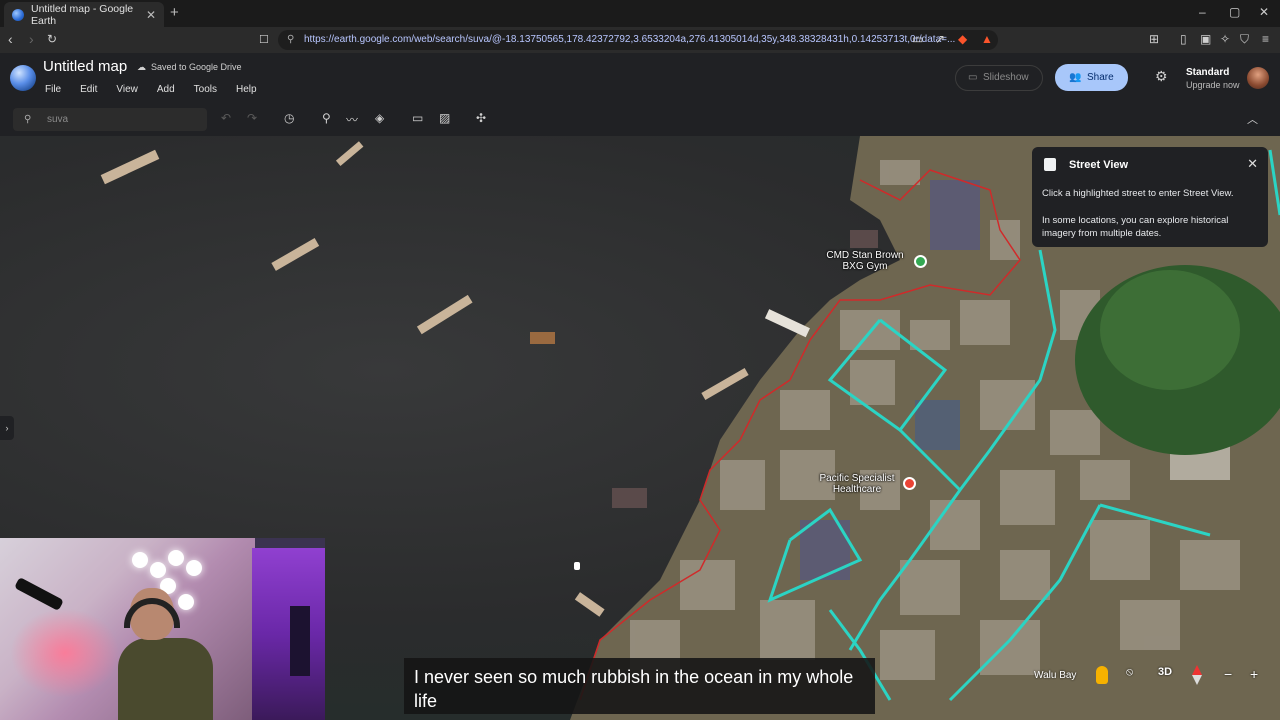 The image size is (1280, 720). Describe the element at coordinates (920, 261) in the screenshot. I see `gym-pin-icon` at that location.